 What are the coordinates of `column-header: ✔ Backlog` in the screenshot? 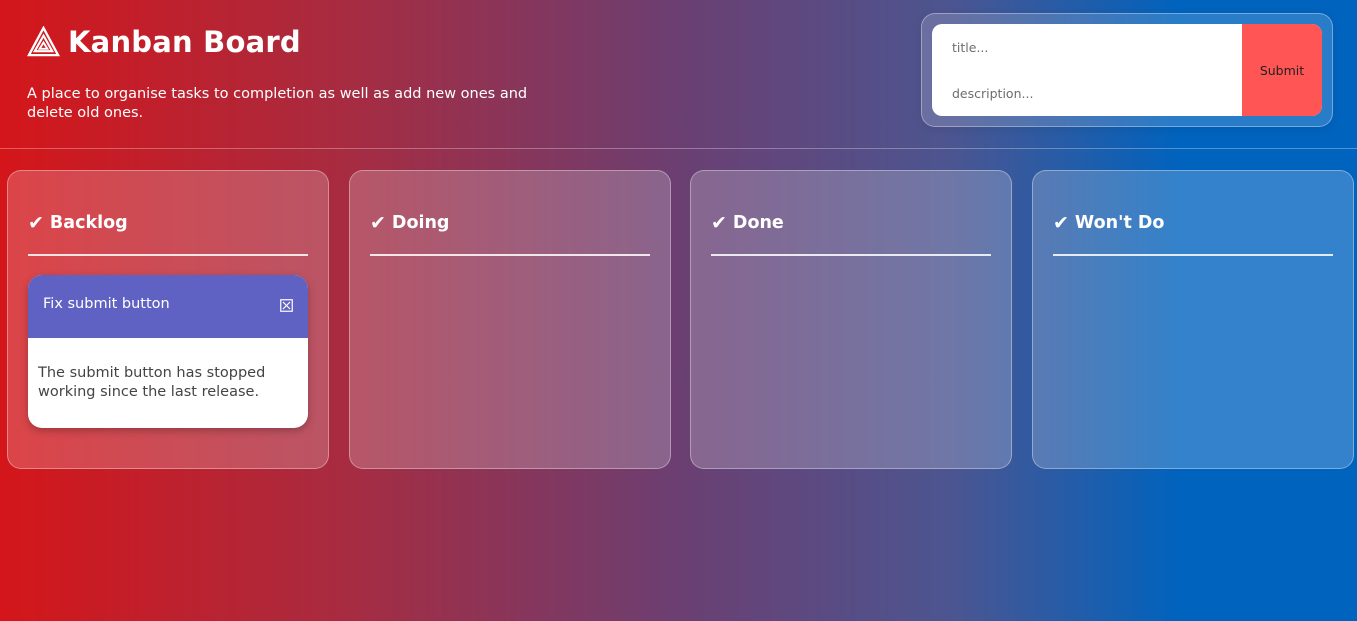 It's located at (168, 223).